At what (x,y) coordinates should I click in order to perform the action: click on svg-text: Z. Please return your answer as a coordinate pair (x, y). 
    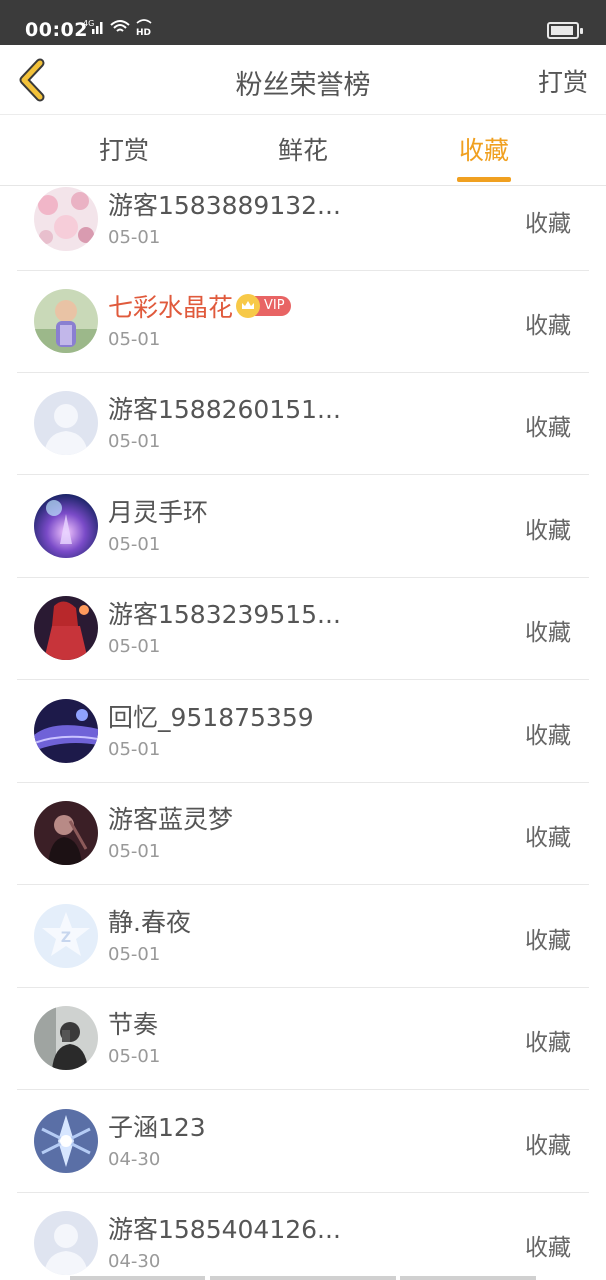
    Looking at the image, I should click on (66, 938).